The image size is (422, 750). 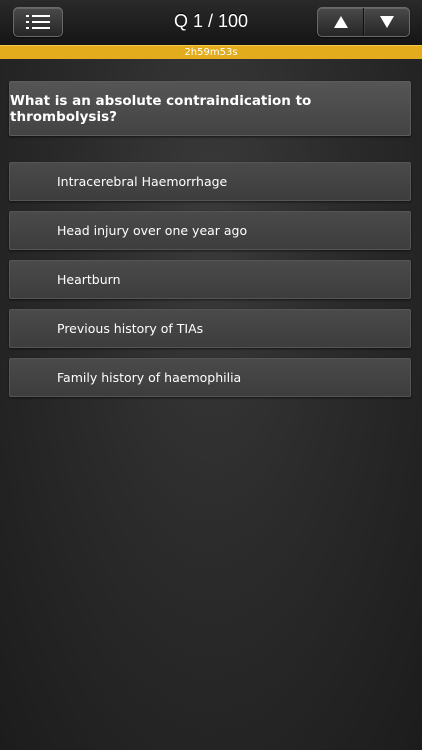 I want to click on answer-label: Previous history of TIAs, so click(x=130, y=328).